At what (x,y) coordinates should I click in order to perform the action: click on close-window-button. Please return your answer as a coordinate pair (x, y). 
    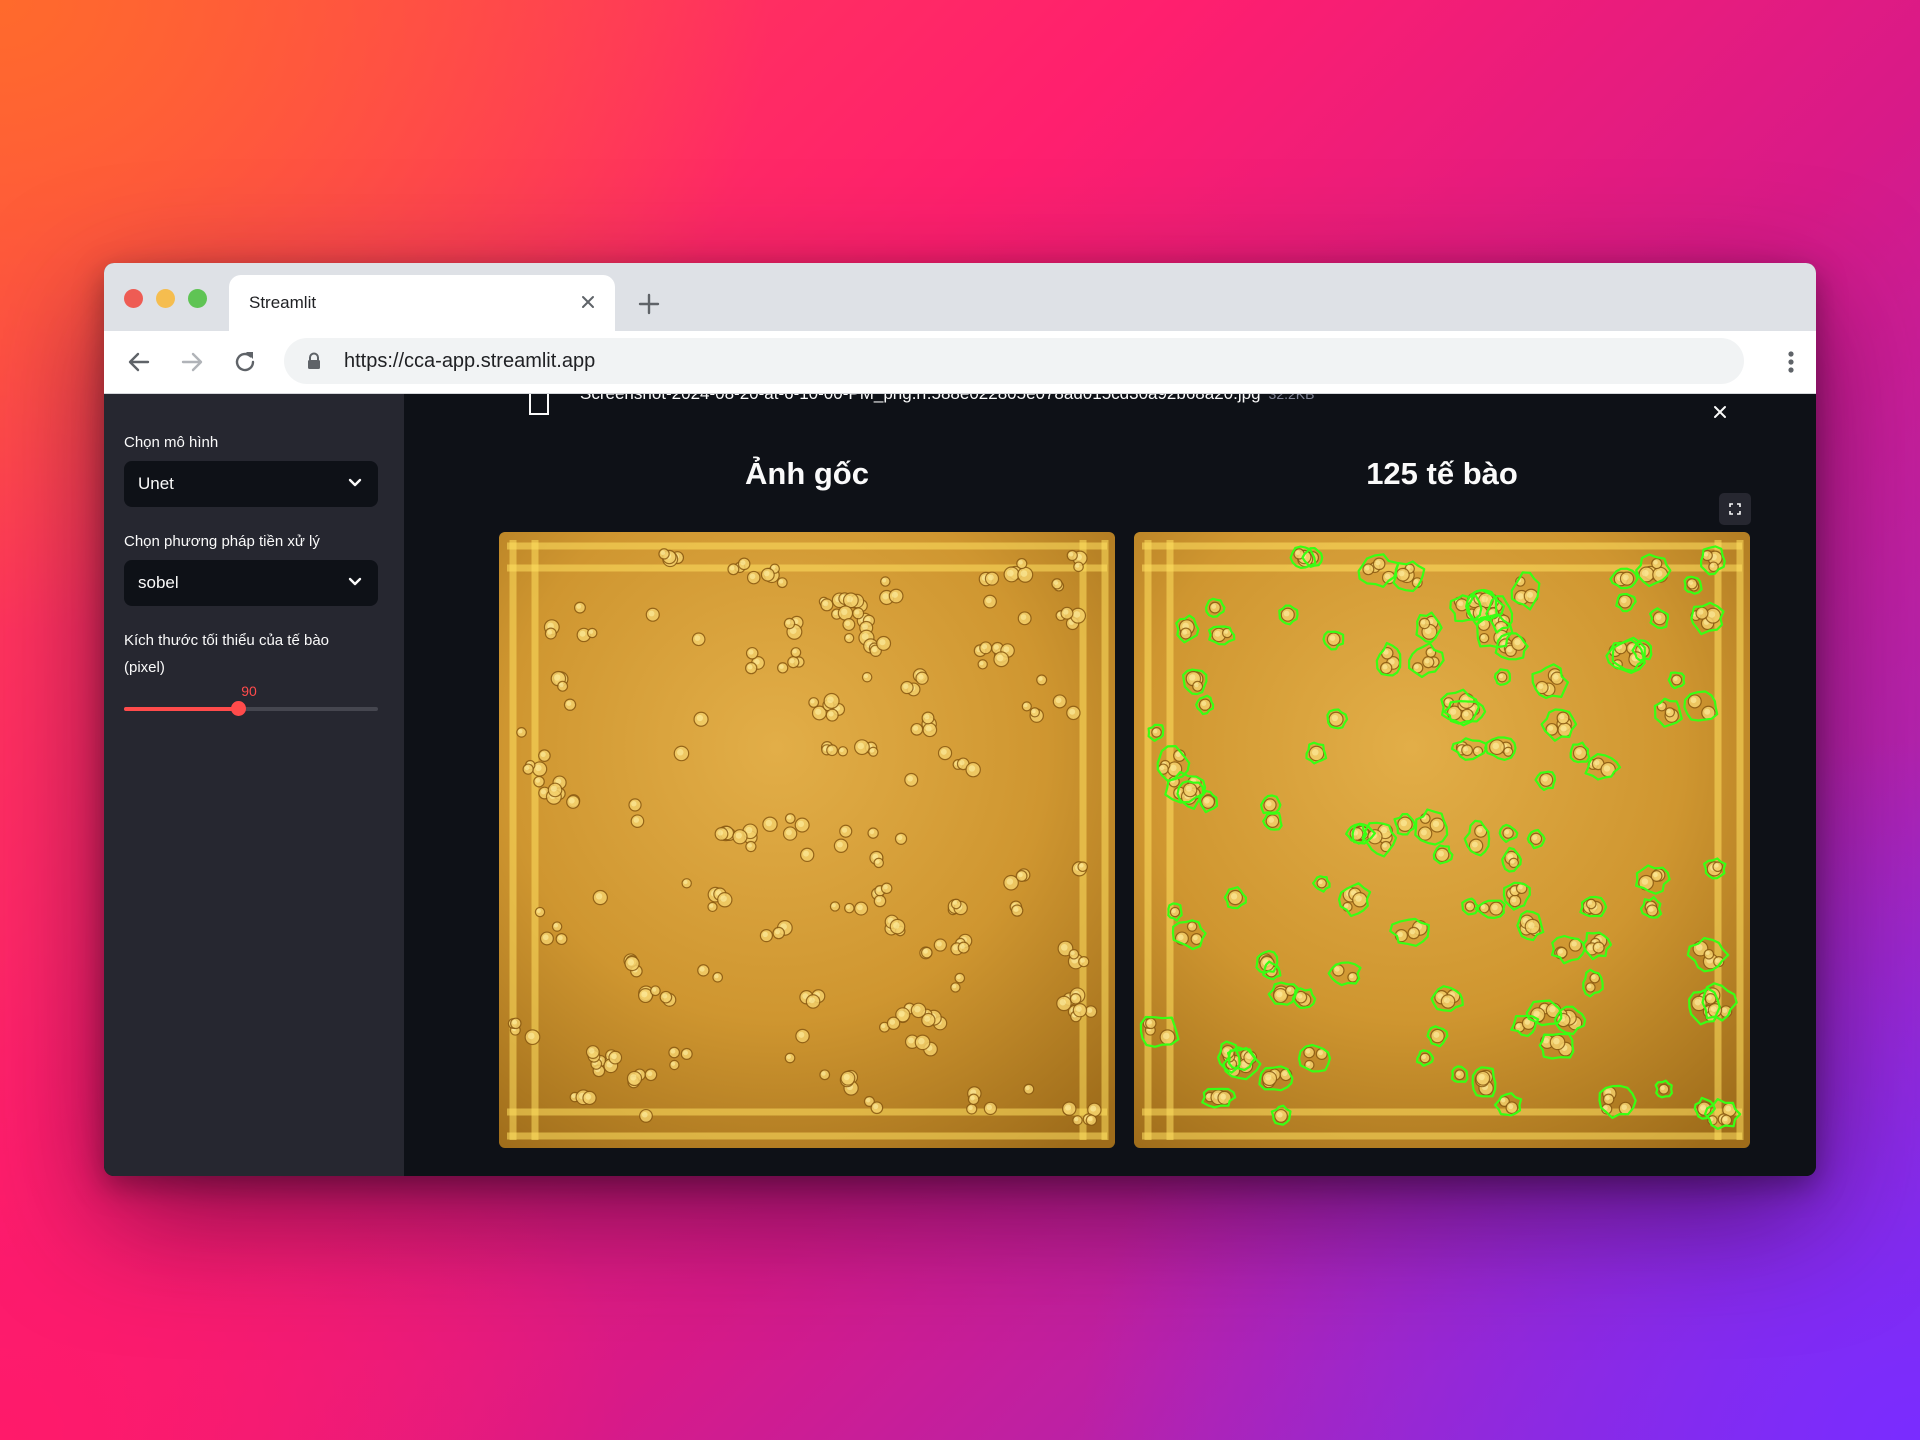
    Looking at the image, I should click on (133, 298).